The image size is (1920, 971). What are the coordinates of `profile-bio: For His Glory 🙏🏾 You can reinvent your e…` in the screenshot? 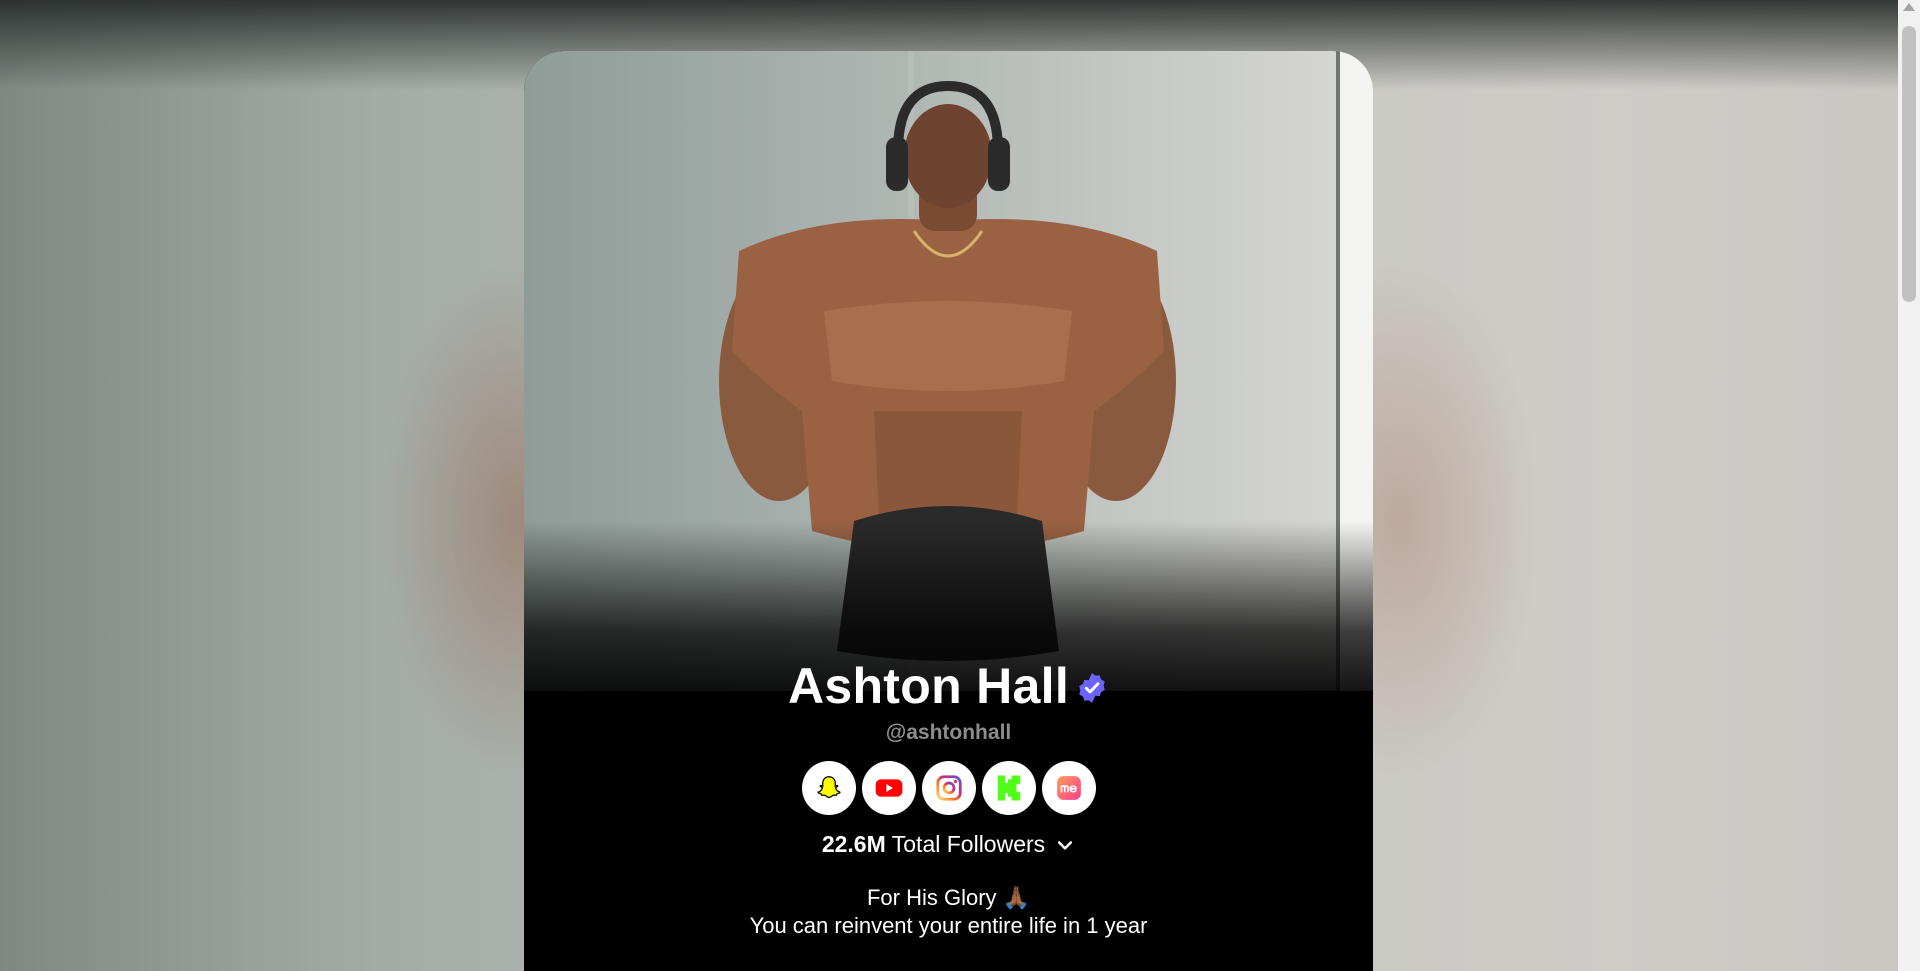 It's located at (948, 912).